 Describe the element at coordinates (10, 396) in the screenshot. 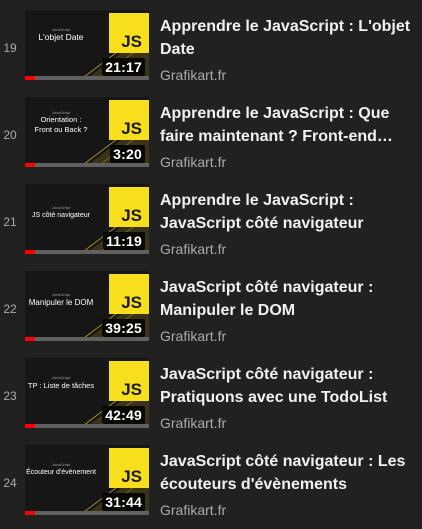

I see `item-index: 23` at that location.